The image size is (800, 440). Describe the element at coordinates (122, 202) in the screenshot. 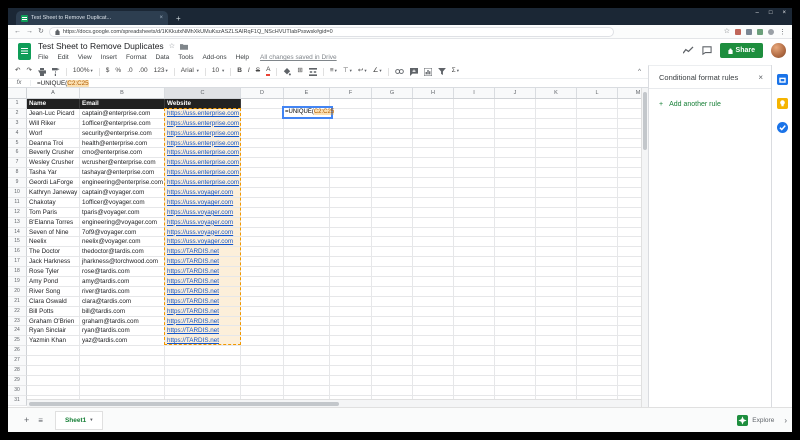

I see `cell-B11: 1officer@voyager.com` at that location.